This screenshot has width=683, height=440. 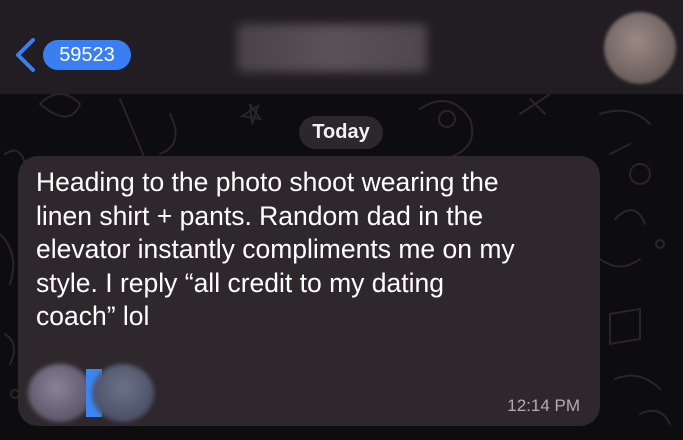 What do you see at coordinates (25, 55) in the screenshot?
I see `chevron-left-icon` at bounding box center [25, 55].